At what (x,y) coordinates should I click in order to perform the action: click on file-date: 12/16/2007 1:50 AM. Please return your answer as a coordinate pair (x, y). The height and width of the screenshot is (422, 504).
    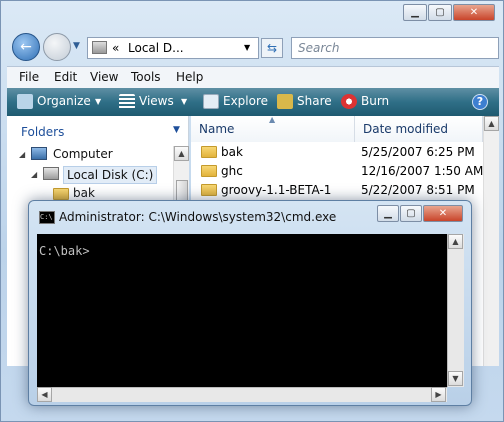
    Looking at the image, I should click on (422, 171).